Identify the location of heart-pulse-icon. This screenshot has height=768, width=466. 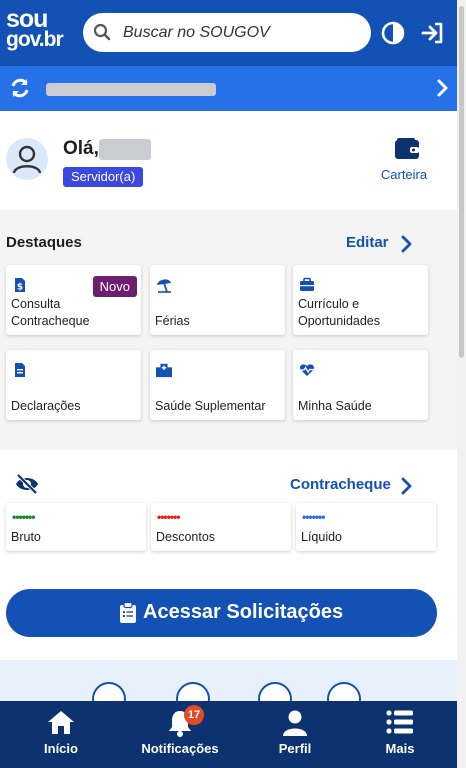
(307, 370).